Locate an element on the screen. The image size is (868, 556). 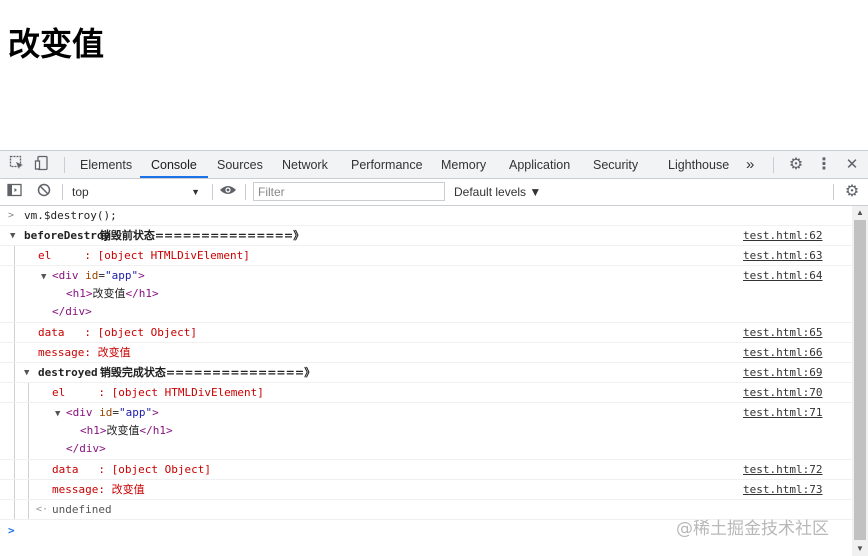
console-log-row: data : [object Object] test.html:72 is located at coordinates (426, 470).